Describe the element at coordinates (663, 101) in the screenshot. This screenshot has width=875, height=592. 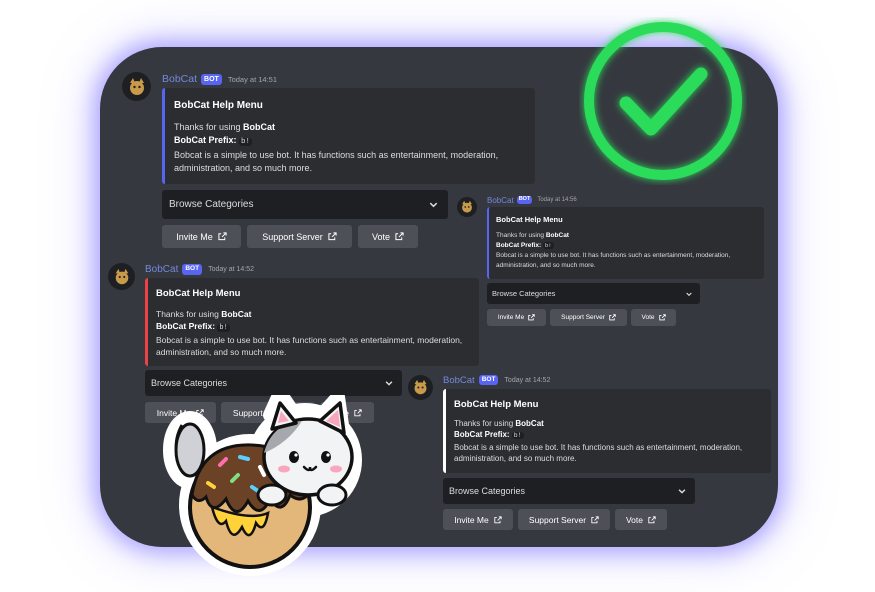
I see `check-icon` at that location.